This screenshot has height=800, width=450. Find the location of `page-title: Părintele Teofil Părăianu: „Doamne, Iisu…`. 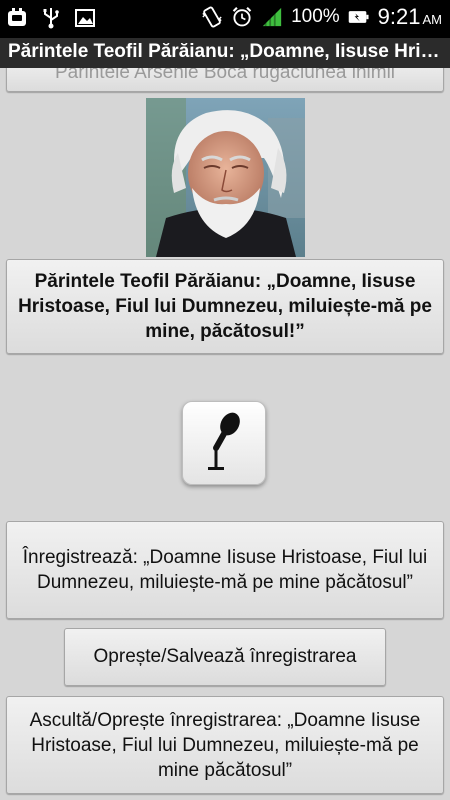

page-title: Părintele Teofil Părăianu: „Doamne, Iisu… is located at coordinates (226, 51).